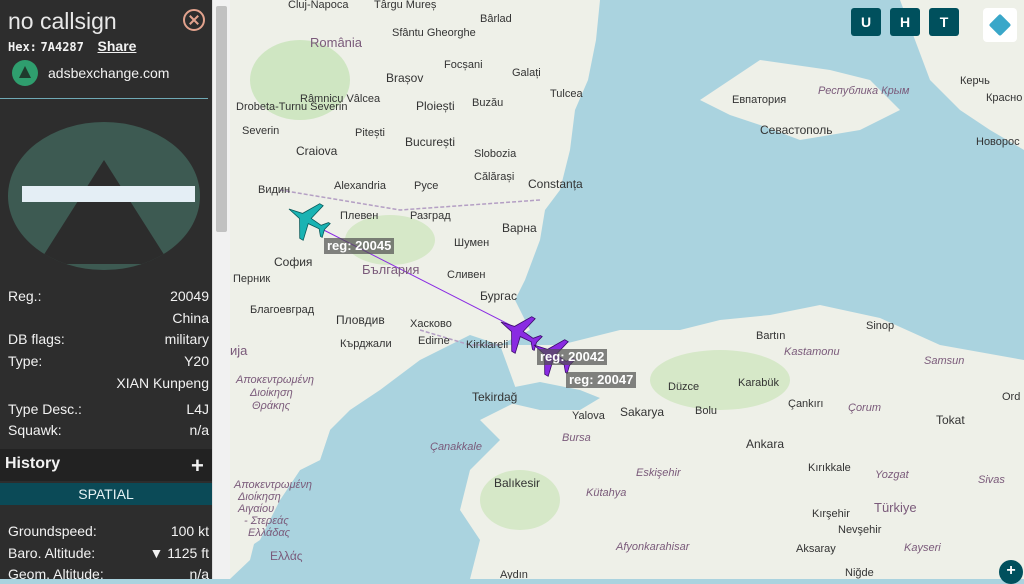 The height and width of the screenshot is (584, 1024). Describe the element at coordinates (255, 509) in the screenshot. I see `map-label: Αιγαίου` at that location.